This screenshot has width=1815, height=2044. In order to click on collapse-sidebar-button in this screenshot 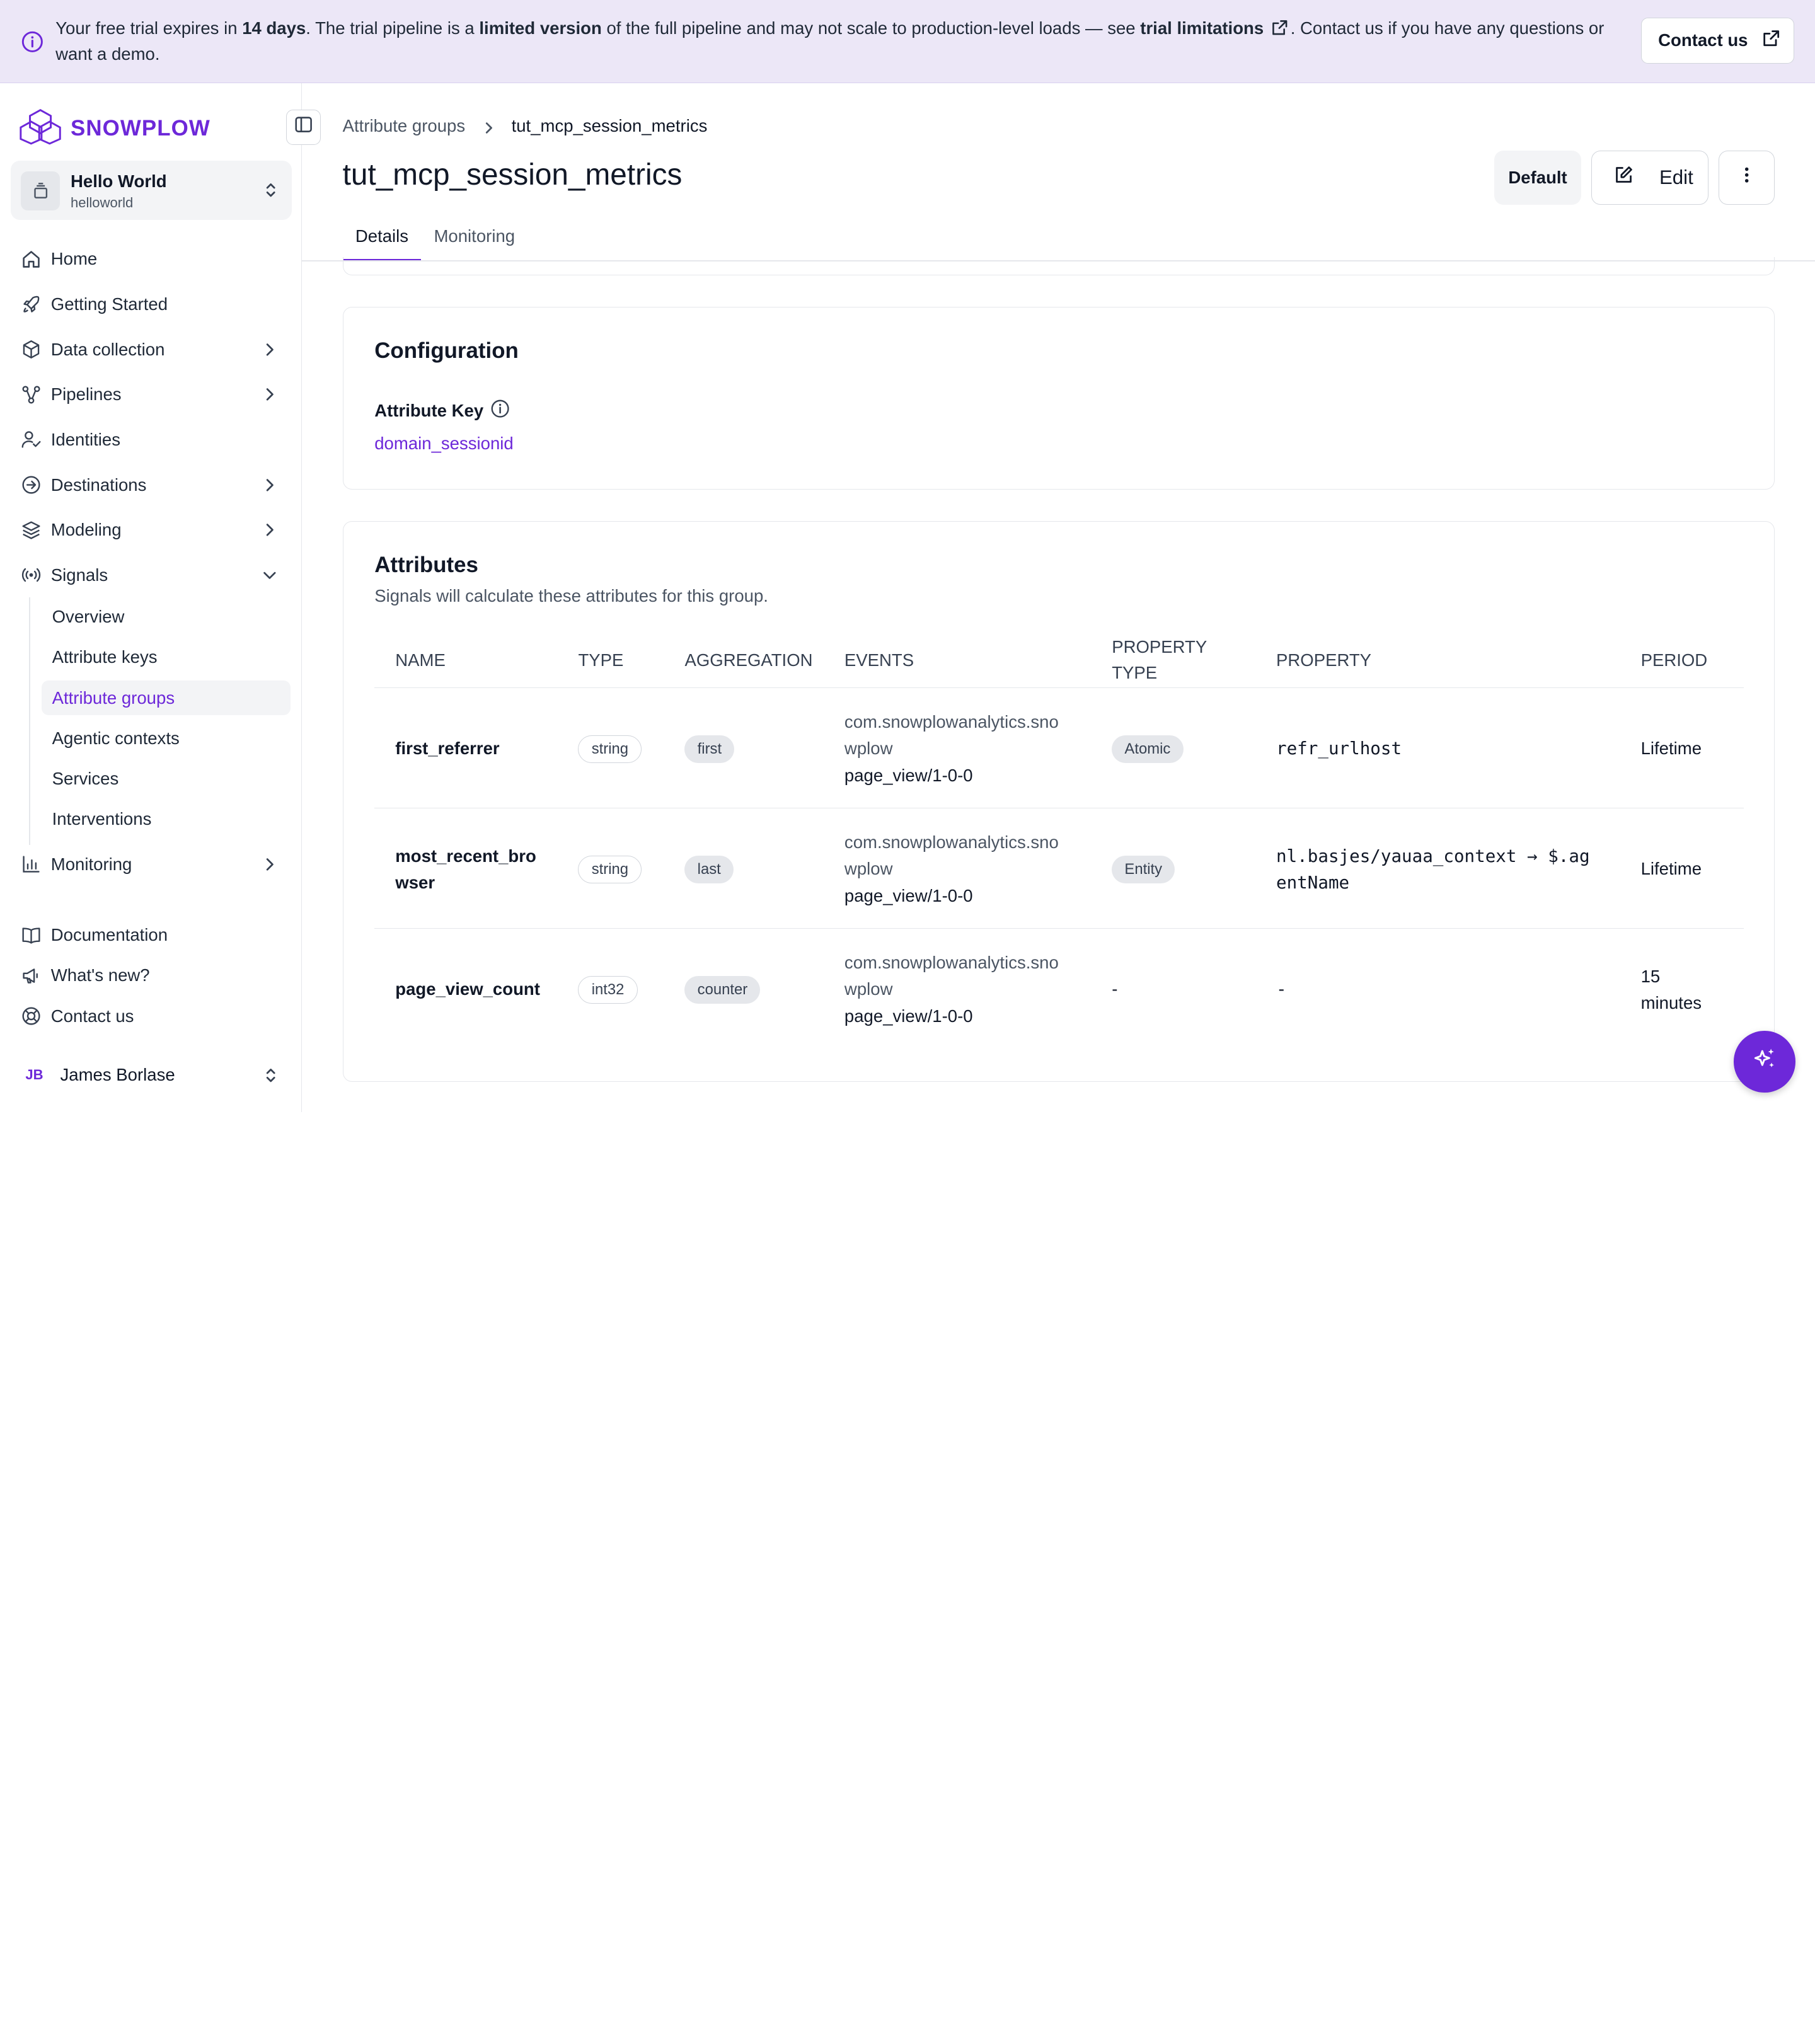, I will do `click(303, 128)`.